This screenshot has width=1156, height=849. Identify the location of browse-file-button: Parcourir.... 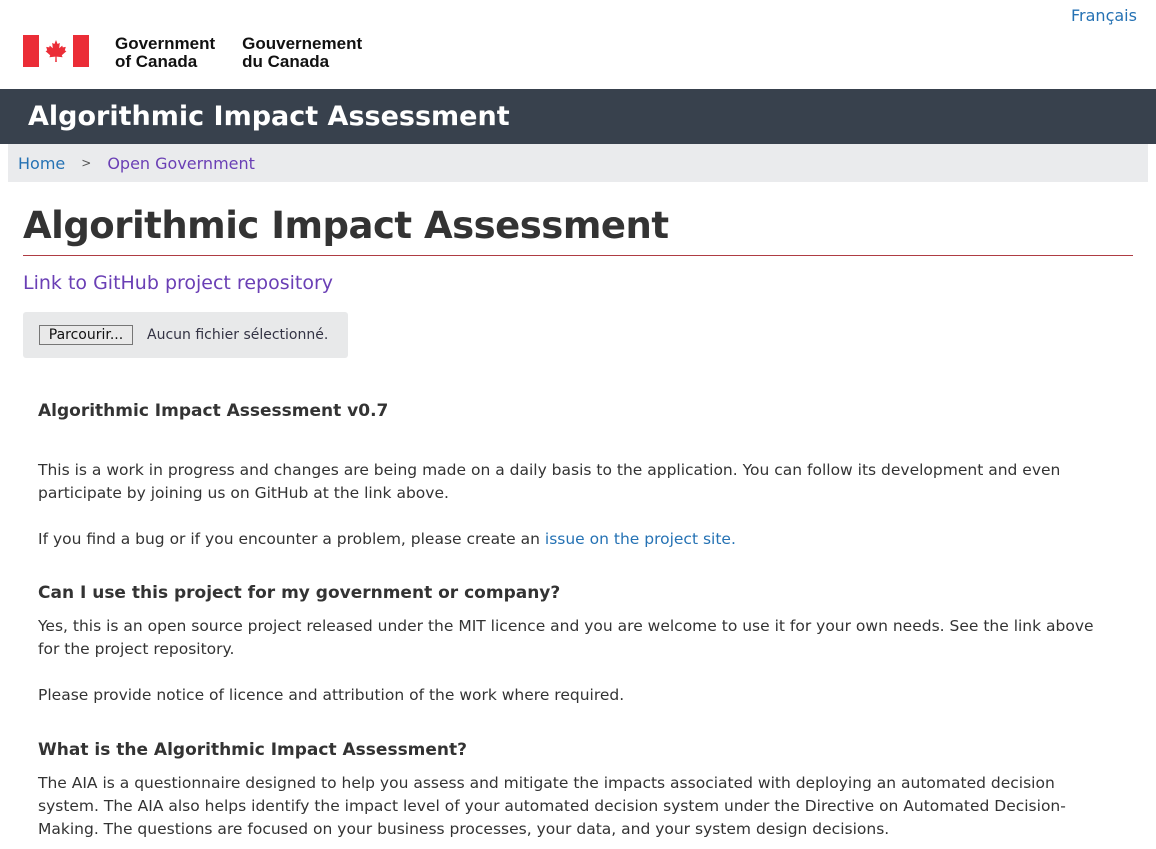
(86, 335).